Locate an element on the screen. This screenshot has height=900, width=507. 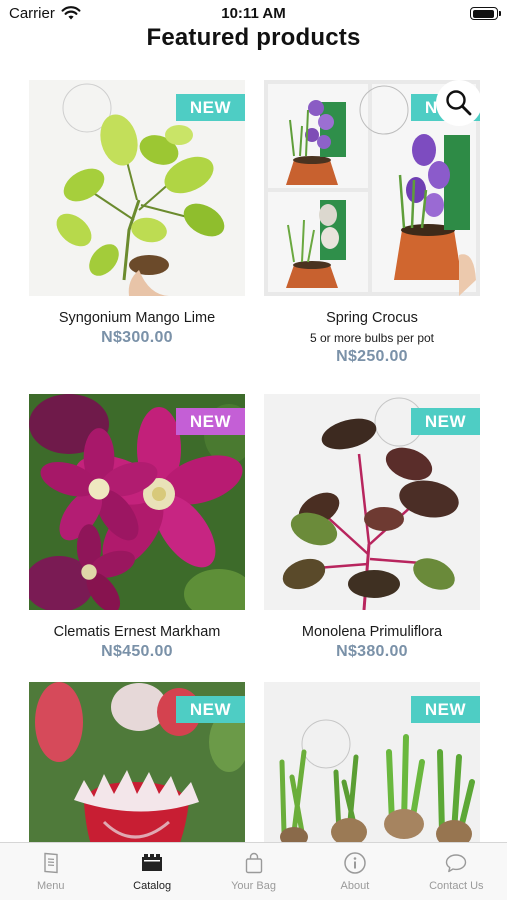
tab-your-bag: Your Bag is located at coordinates (253, 871).